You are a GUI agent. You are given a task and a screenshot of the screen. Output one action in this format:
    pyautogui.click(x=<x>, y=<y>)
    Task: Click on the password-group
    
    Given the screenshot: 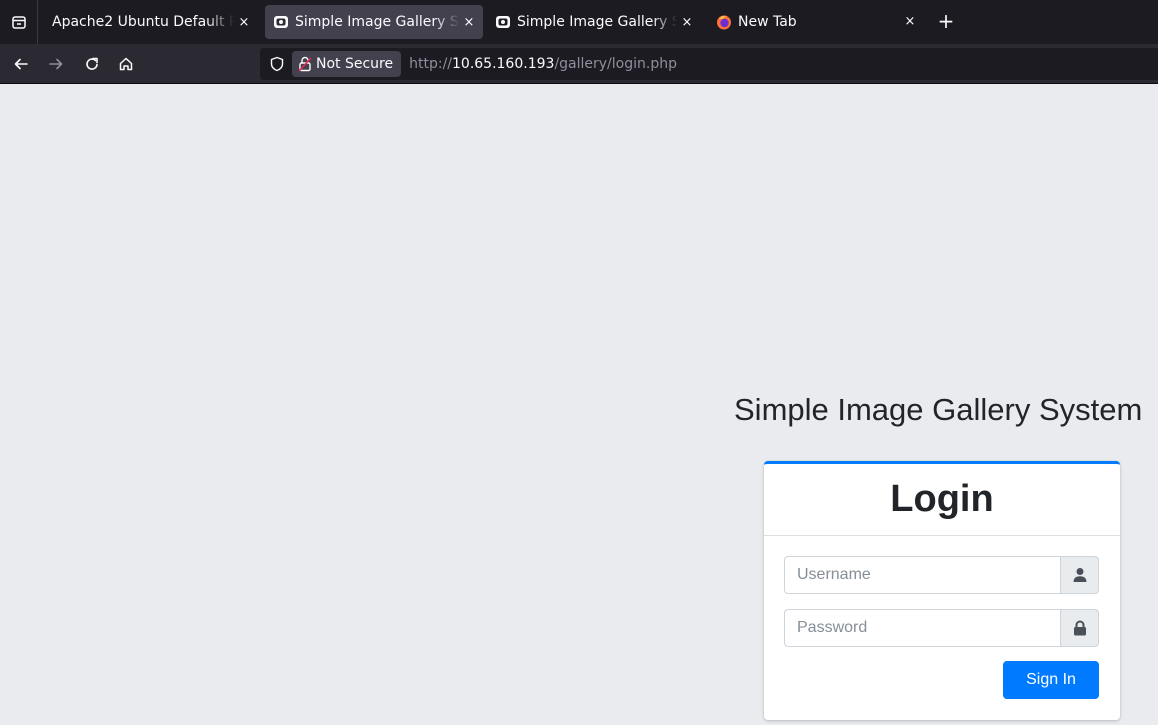 What is the action you would take?
    pyautogui.click(x=941, y=628)
    